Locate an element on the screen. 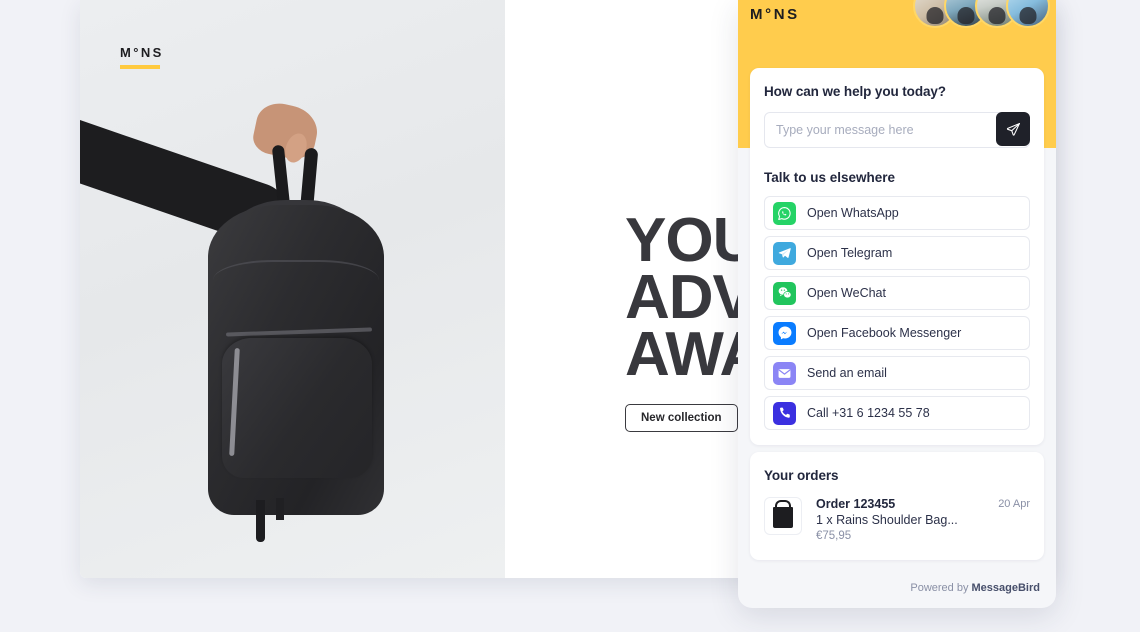 The image size is (1140, 632). channel-label: Open WeChat is located at coordinates (846, 293).